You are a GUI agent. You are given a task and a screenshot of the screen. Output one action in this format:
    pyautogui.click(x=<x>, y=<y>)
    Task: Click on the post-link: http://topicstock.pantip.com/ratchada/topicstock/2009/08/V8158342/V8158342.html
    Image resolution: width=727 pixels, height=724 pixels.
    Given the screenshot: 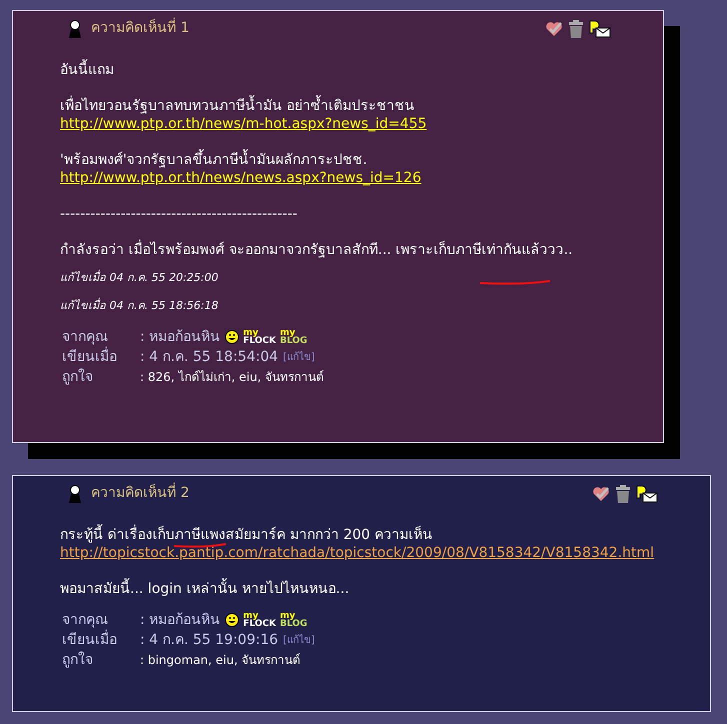 What is the action you would take?
    pyautogui.click(x=357, y=553)
    